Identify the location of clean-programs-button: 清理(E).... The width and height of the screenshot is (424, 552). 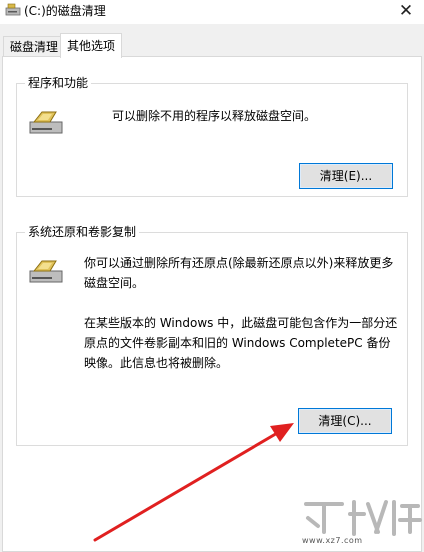
(346, 176).